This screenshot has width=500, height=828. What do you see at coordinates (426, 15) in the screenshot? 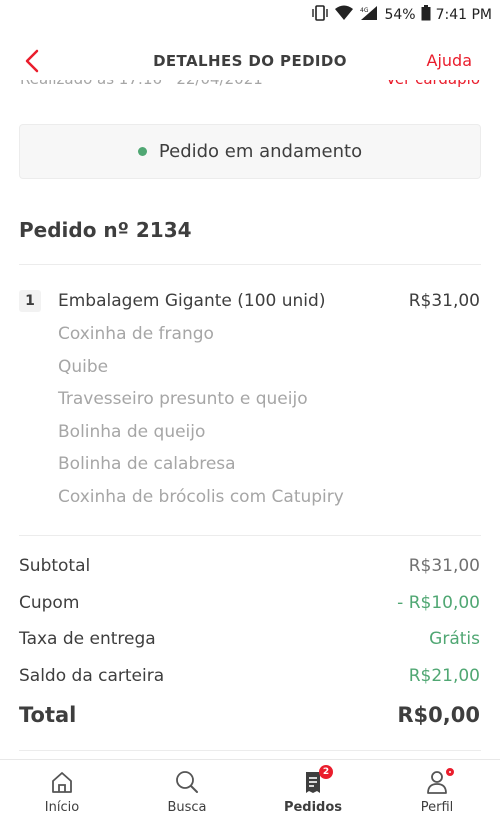
I see `battery-icon` at bounding box center [426, 15].